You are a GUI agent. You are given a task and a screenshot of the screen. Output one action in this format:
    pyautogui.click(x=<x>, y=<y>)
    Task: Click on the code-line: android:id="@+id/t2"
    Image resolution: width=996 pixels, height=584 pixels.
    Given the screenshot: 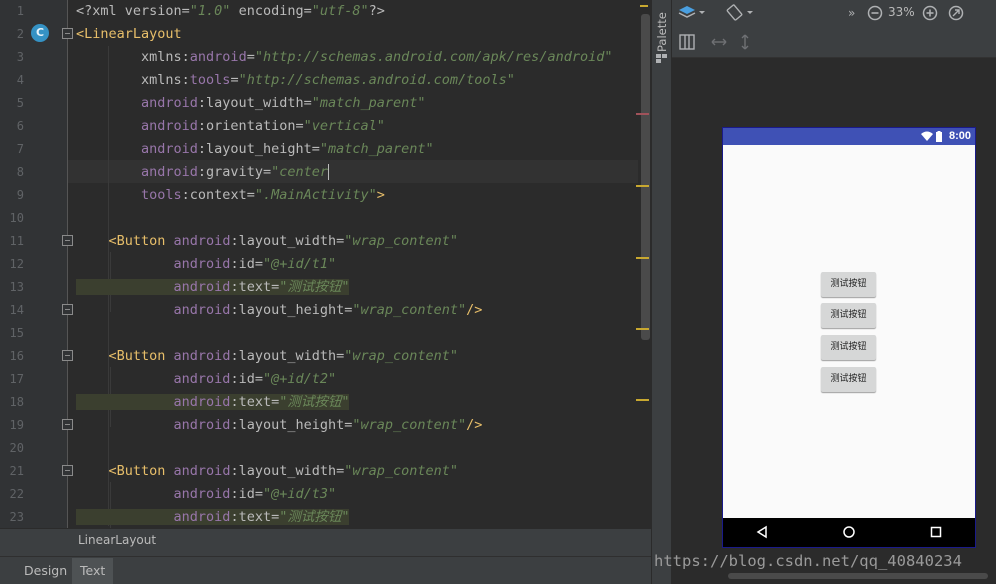 What is the action you would take?
    pyautogui.click(x=206, y=379)
    